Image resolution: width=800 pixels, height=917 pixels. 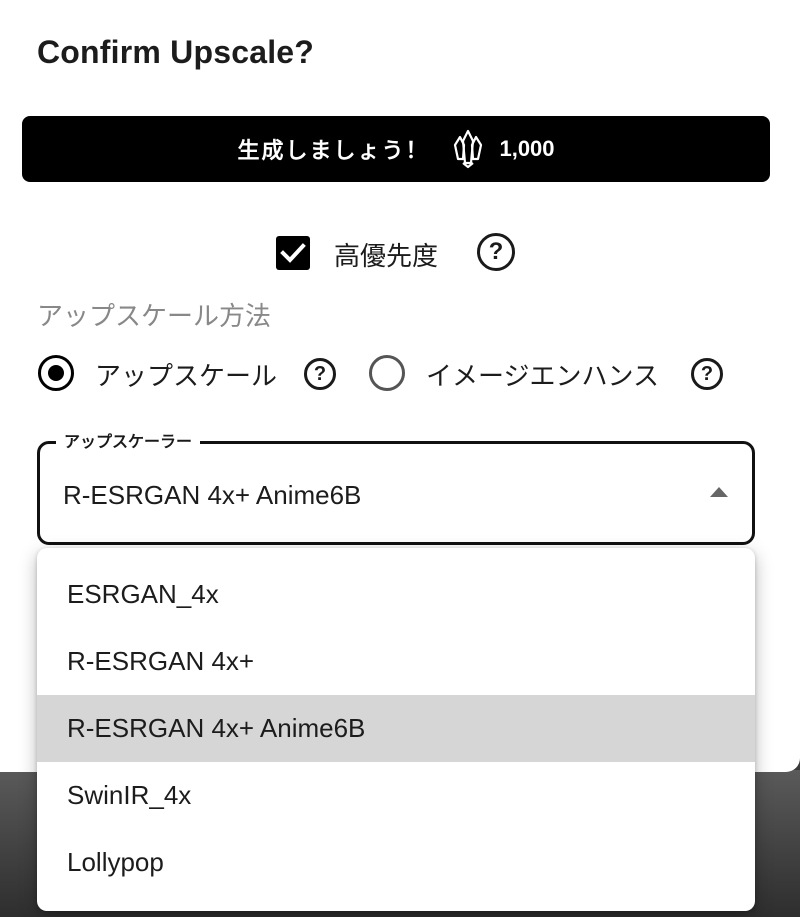 I want to click on radio-upscale-label: アップスケール, so click(x=186, y=374).